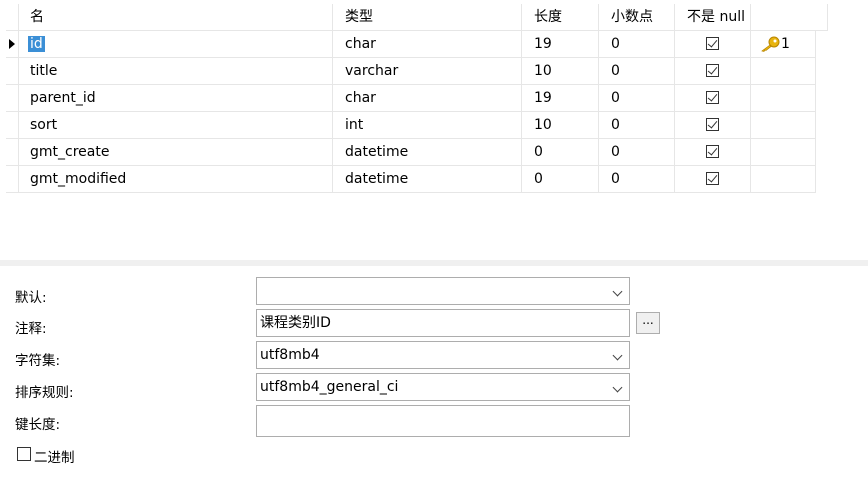  Describe the element at coordinates (713, 17) in the screenshot. I see `column-header-not-null: 不是 null` at that location.